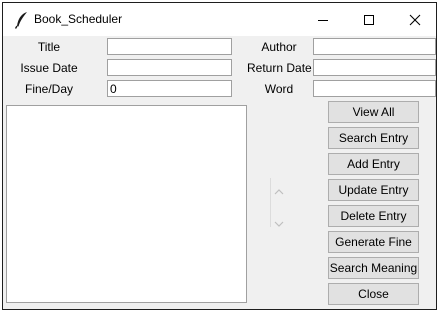  What do you see at coordinates (49, 47) in the screenshot?
I see `title-label: Title` at bounding box center [49, 47].